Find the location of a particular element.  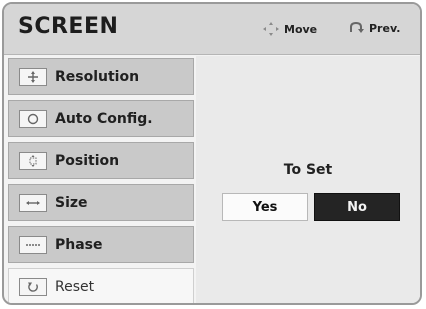

prompt-label: To Set is located at coordinates (308, 170).